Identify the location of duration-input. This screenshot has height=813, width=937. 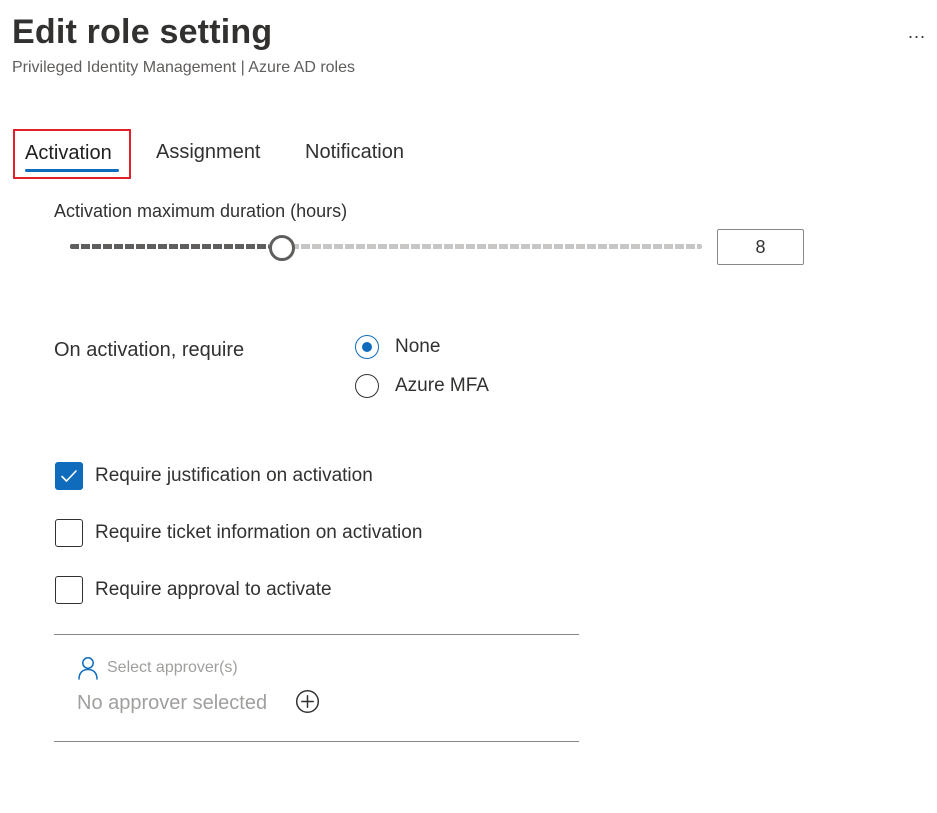
(760, 247).